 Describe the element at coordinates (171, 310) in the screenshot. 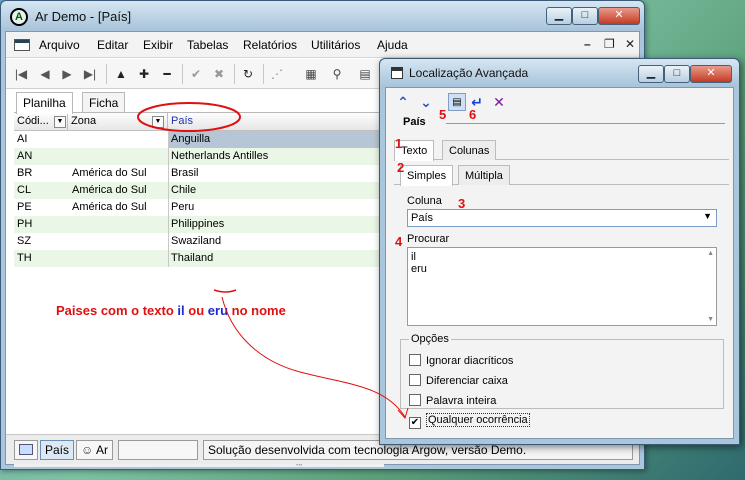

I see `annotation-text: Paises com o texto il ou eru no nome` at that location.